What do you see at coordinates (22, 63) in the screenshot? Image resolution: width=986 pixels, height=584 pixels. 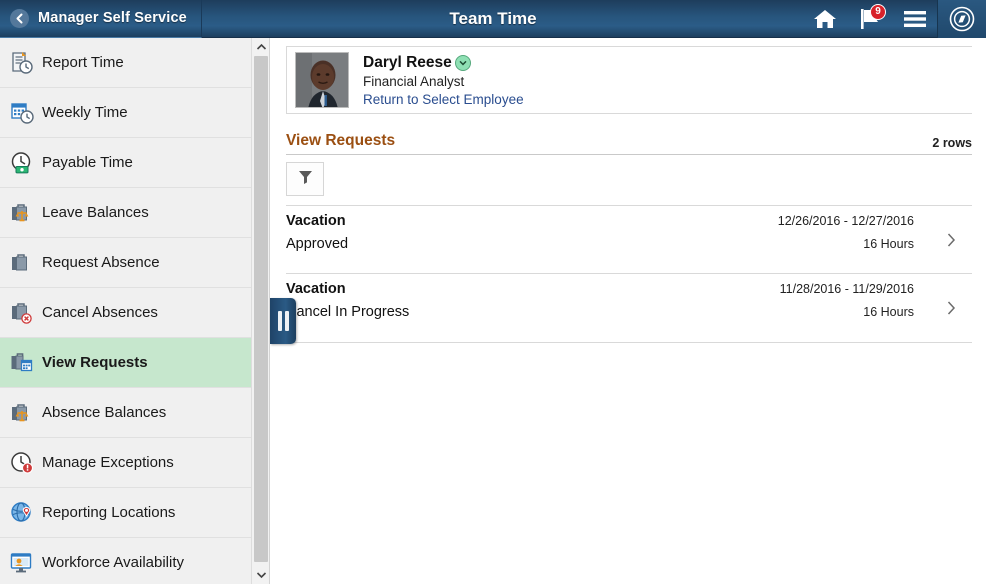 I see `report-time-icon` at bounding box center [22, 63].